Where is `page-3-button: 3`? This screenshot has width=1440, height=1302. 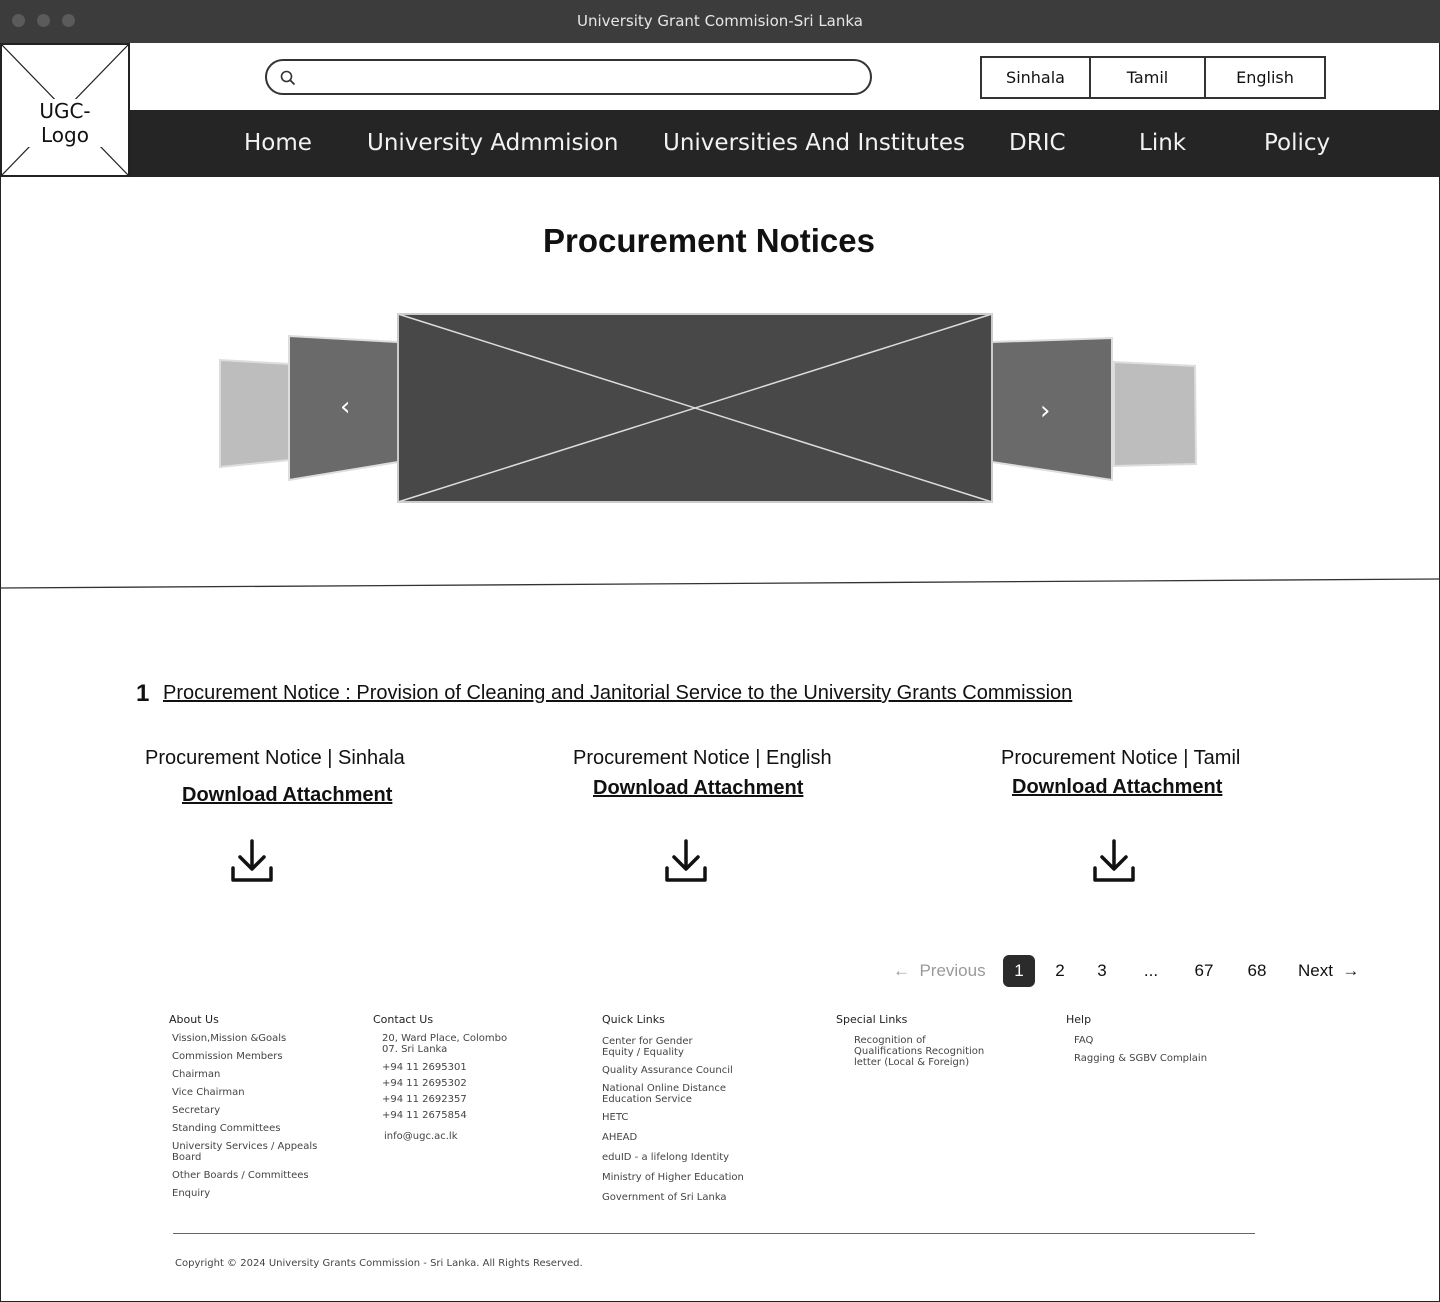
page-3-button: 3 is located at coordinates (1102, 971).